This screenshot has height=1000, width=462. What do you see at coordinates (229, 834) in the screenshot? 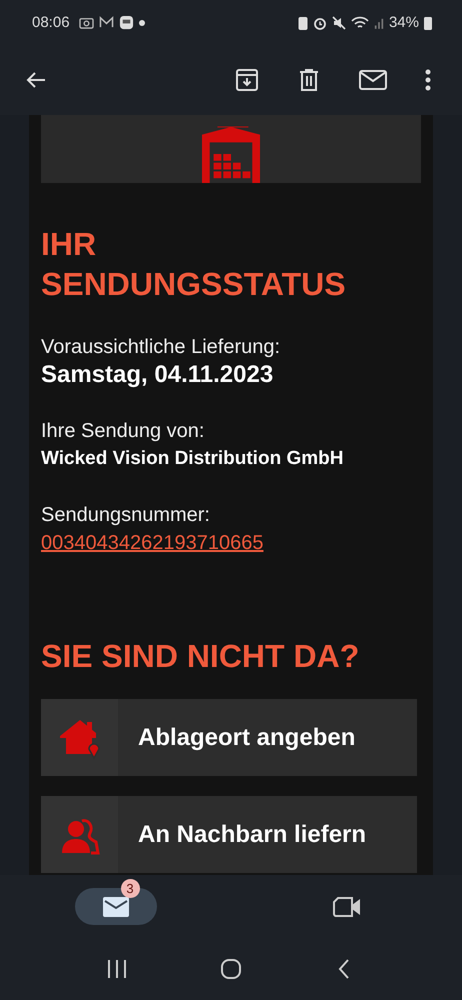
I see `action-button: An Nachbarn liefern` at bounding box center [229, 834].